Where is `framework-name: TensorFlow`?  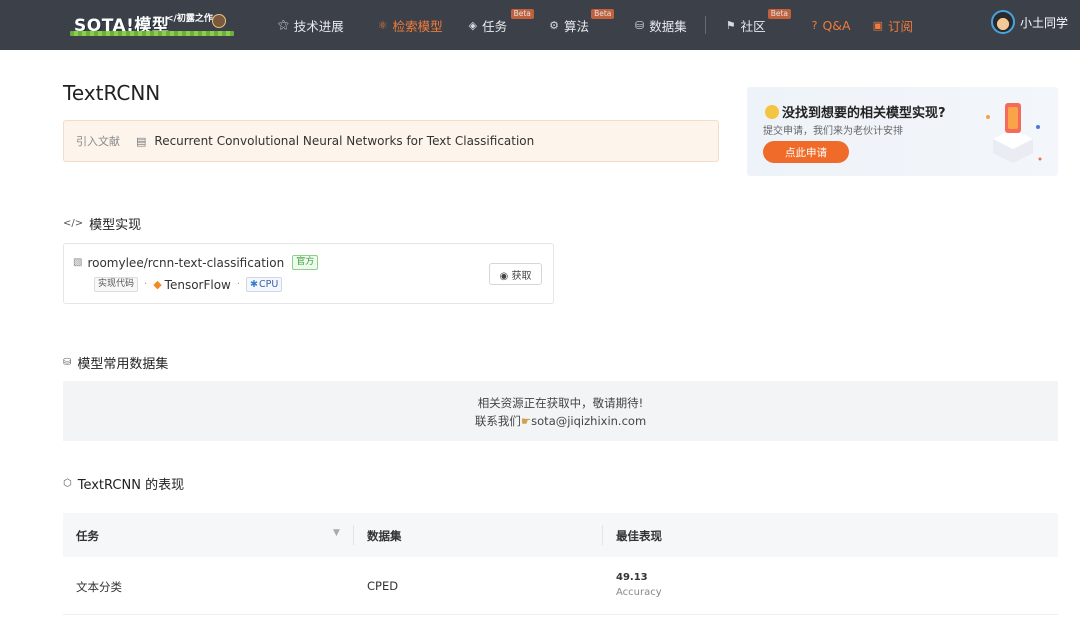 framework-name: TensorFlow is located at coordinates (198, 285).